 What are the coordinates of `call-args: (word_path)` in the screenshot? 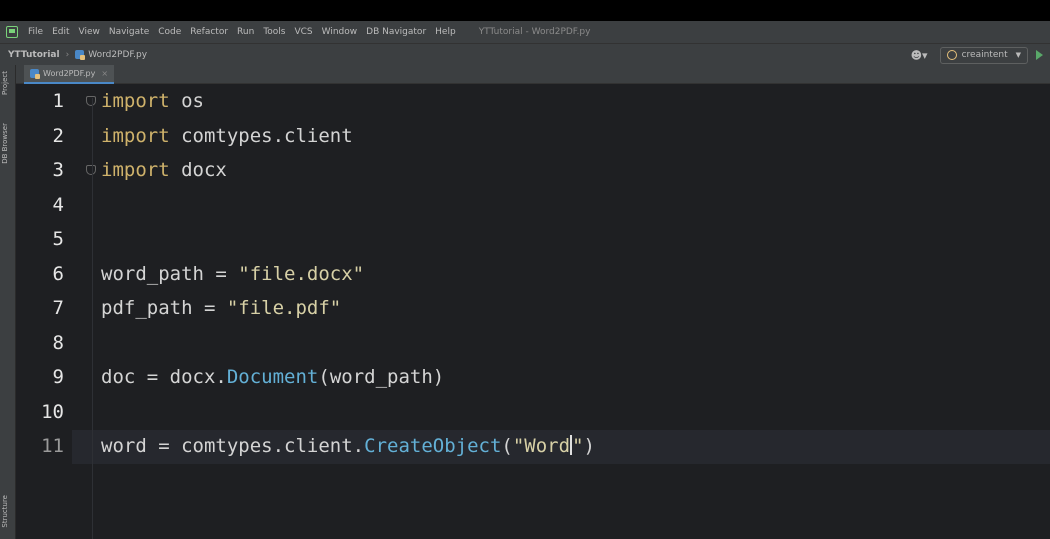 It's located at (381, 377).